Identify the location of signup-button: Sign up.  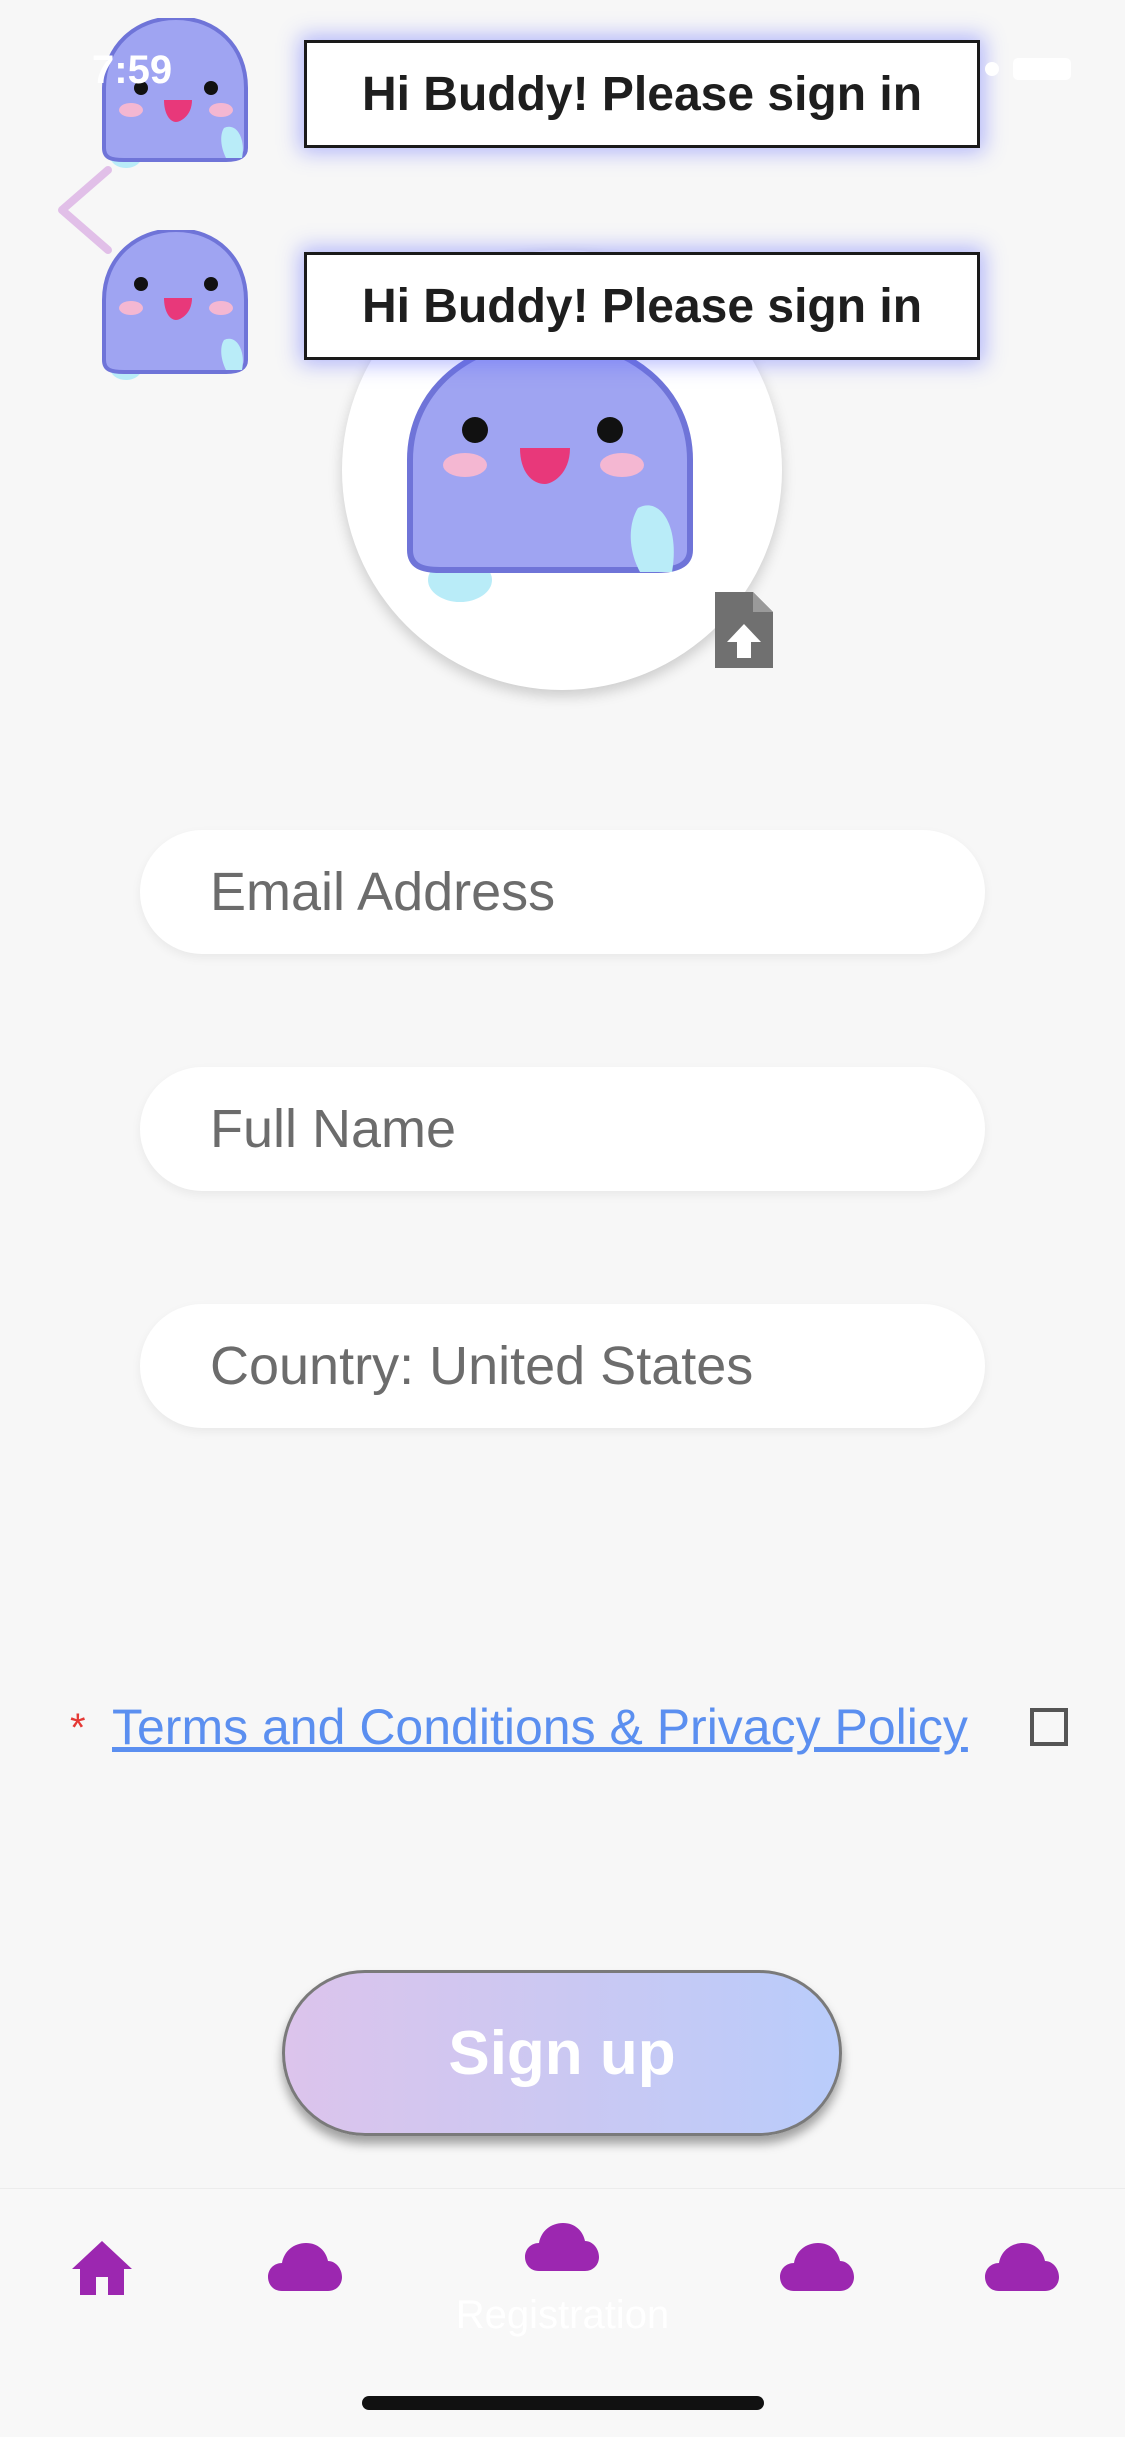
(562, 2053).